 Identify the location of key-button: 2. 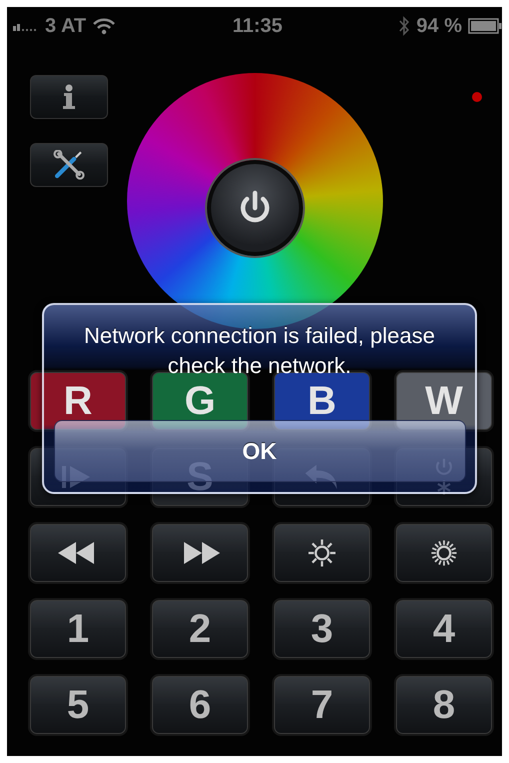
(200, 629).